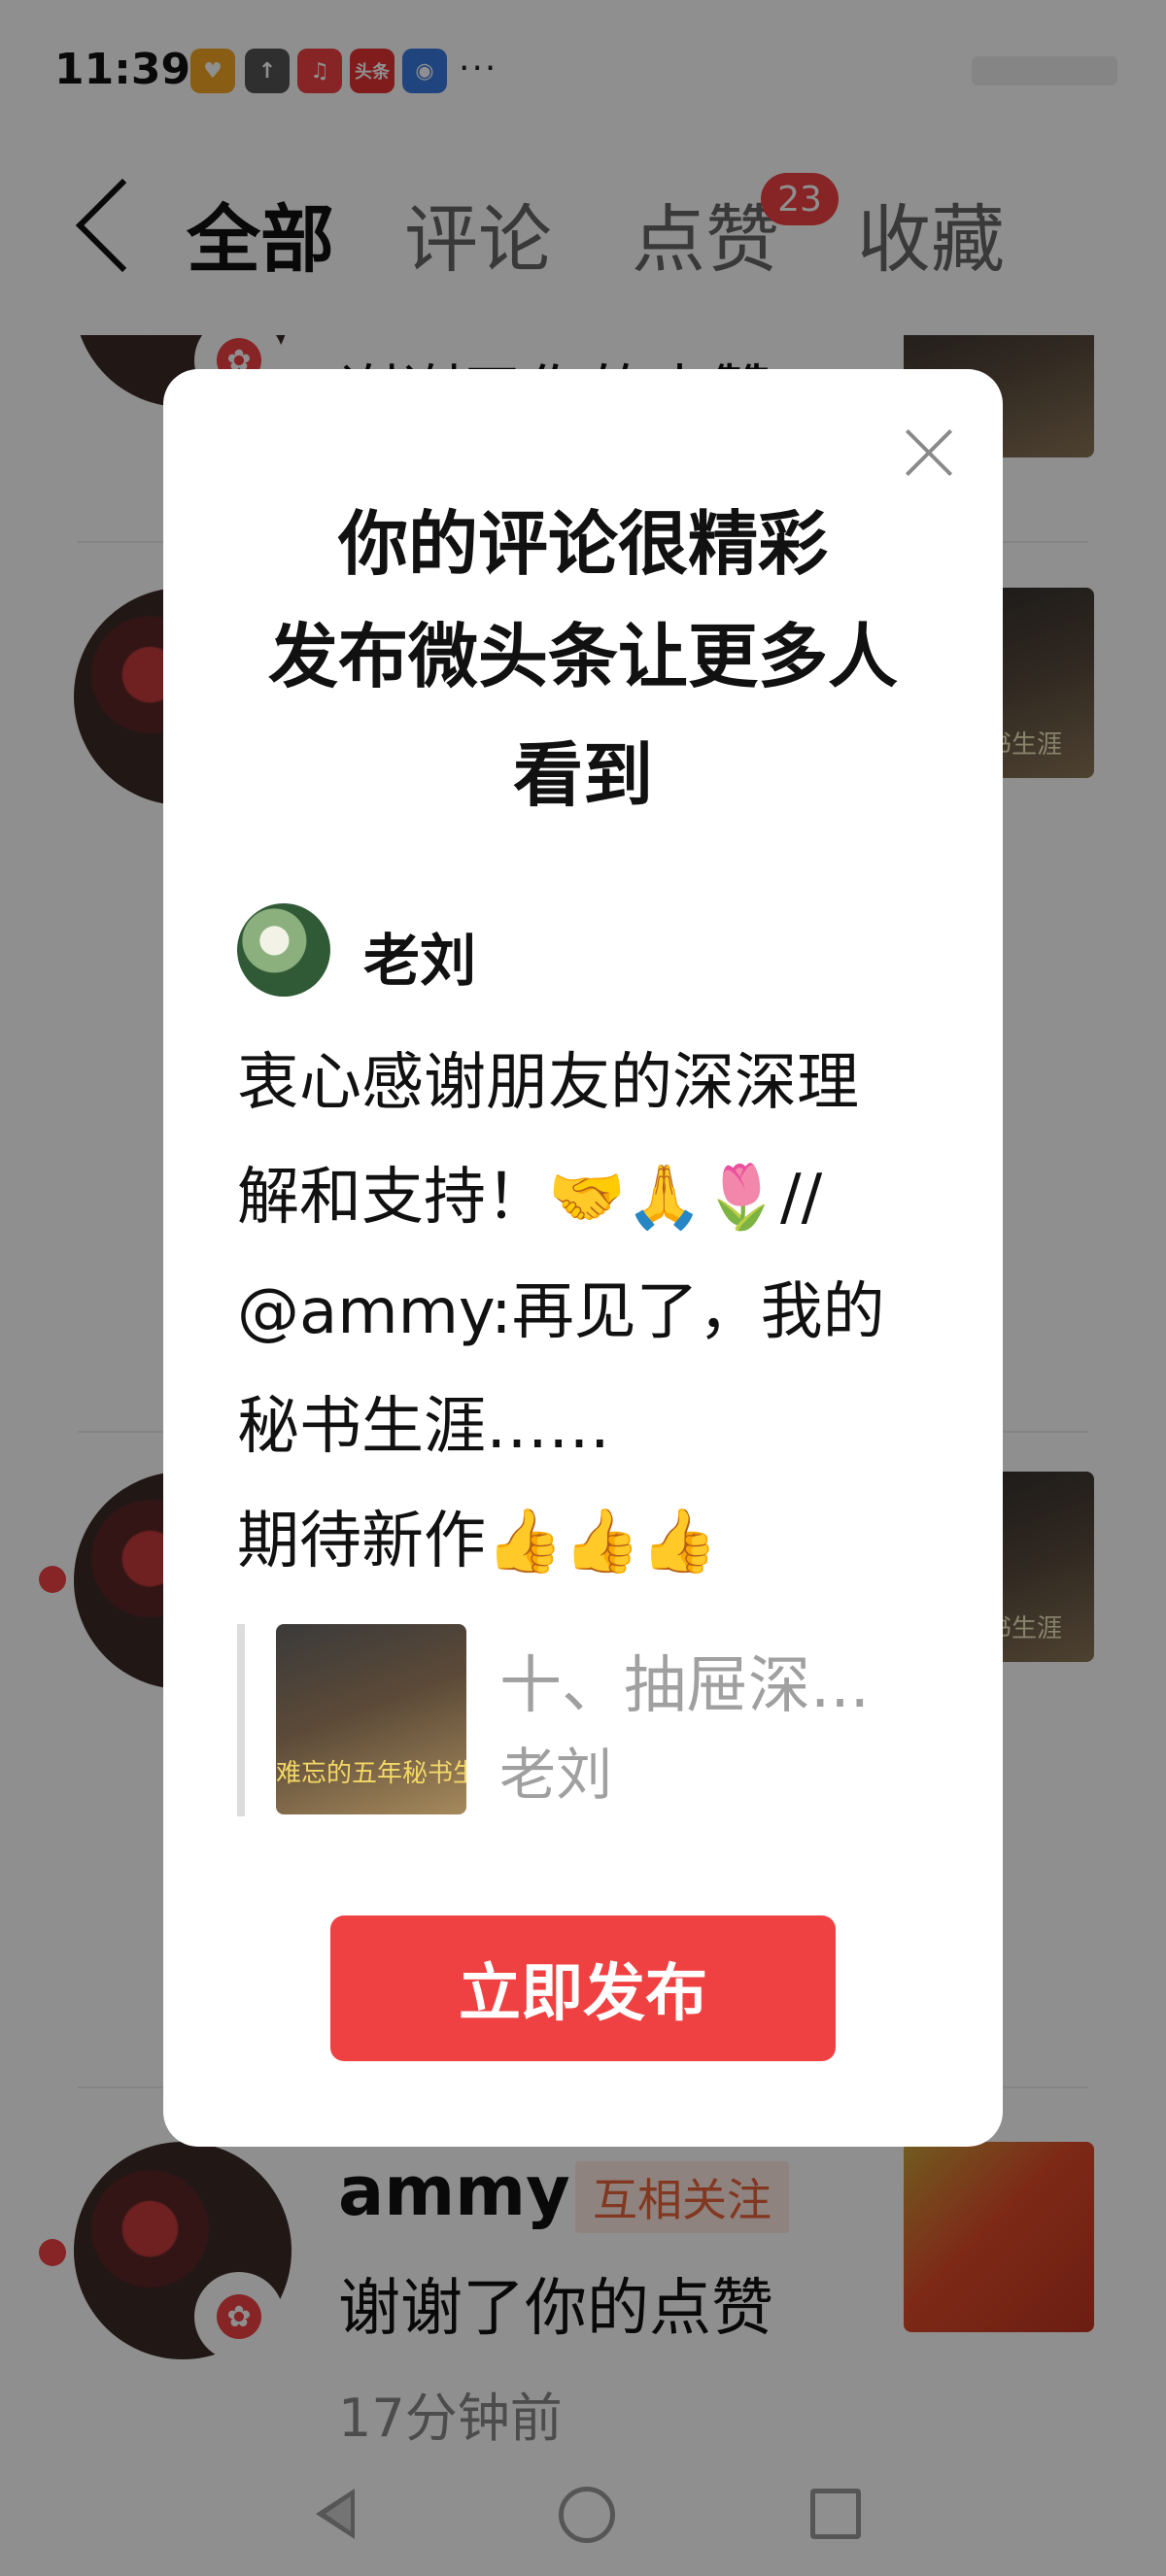 Image resolution: width=1166 pixels, height=2576 pixels. What do you see at coordinates (420, 961) in the screenshot?
I see `author-name: 老刘` at bounding box center [420, 961].